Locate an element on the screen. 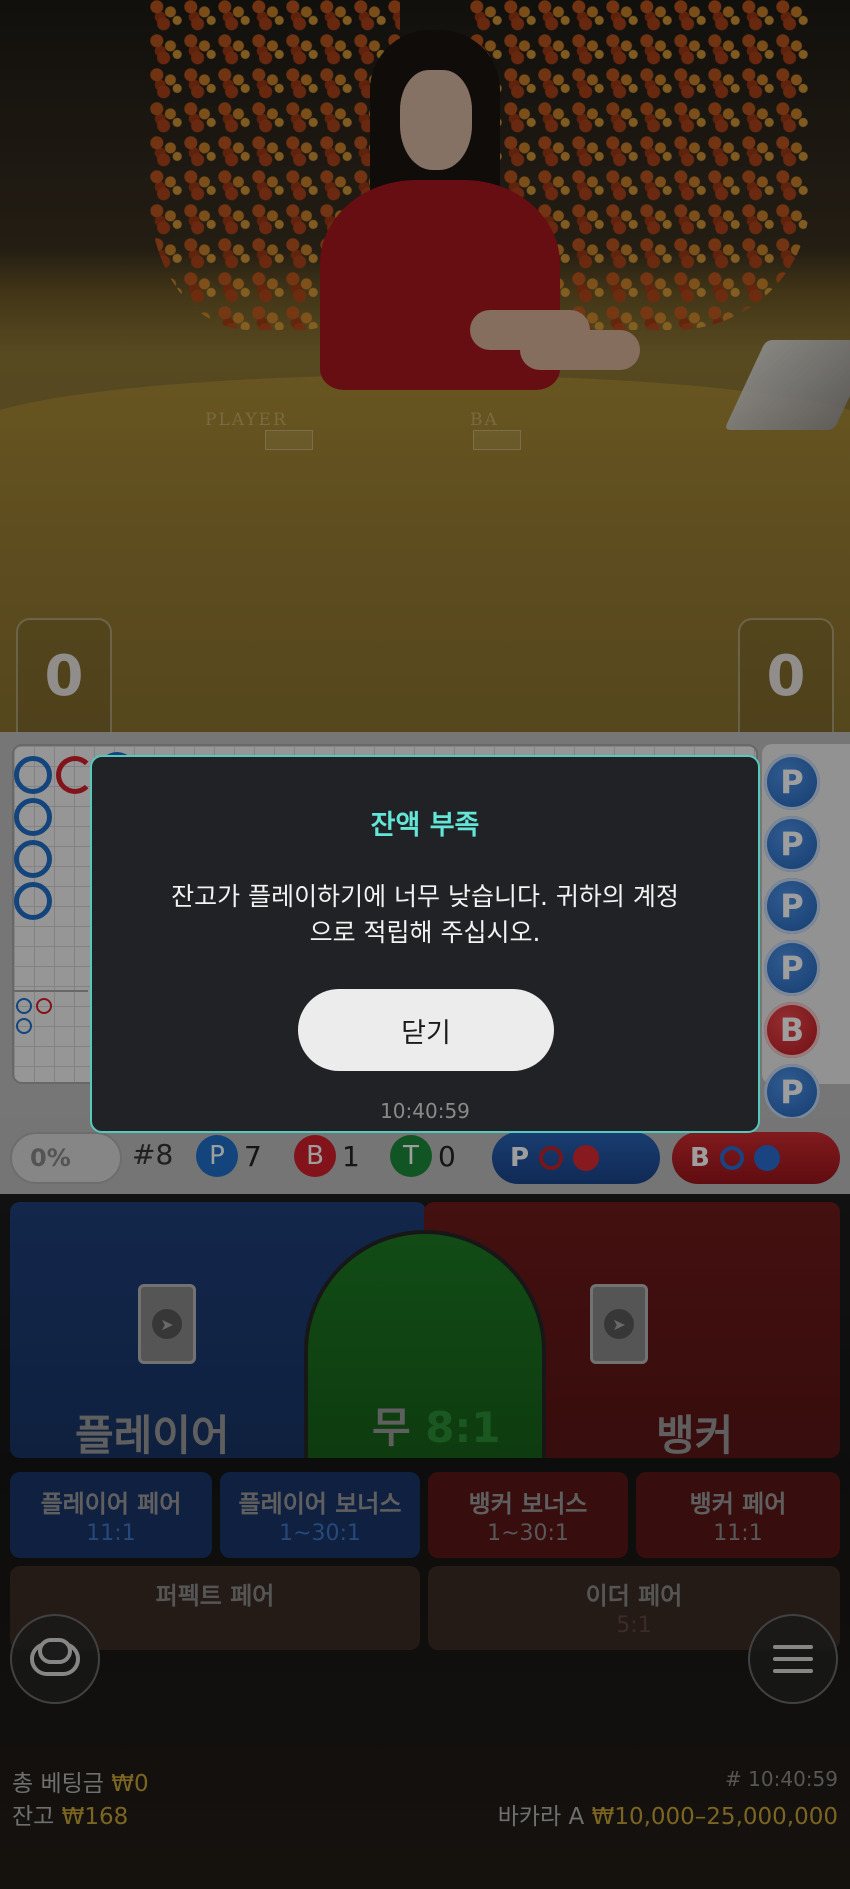 This screenshot has width=850, height=1889. dialog-message-line: 잔고가 플레이하기에 너무 낮습니다. 귀하의 계정 is located at coordinates (425, 896).